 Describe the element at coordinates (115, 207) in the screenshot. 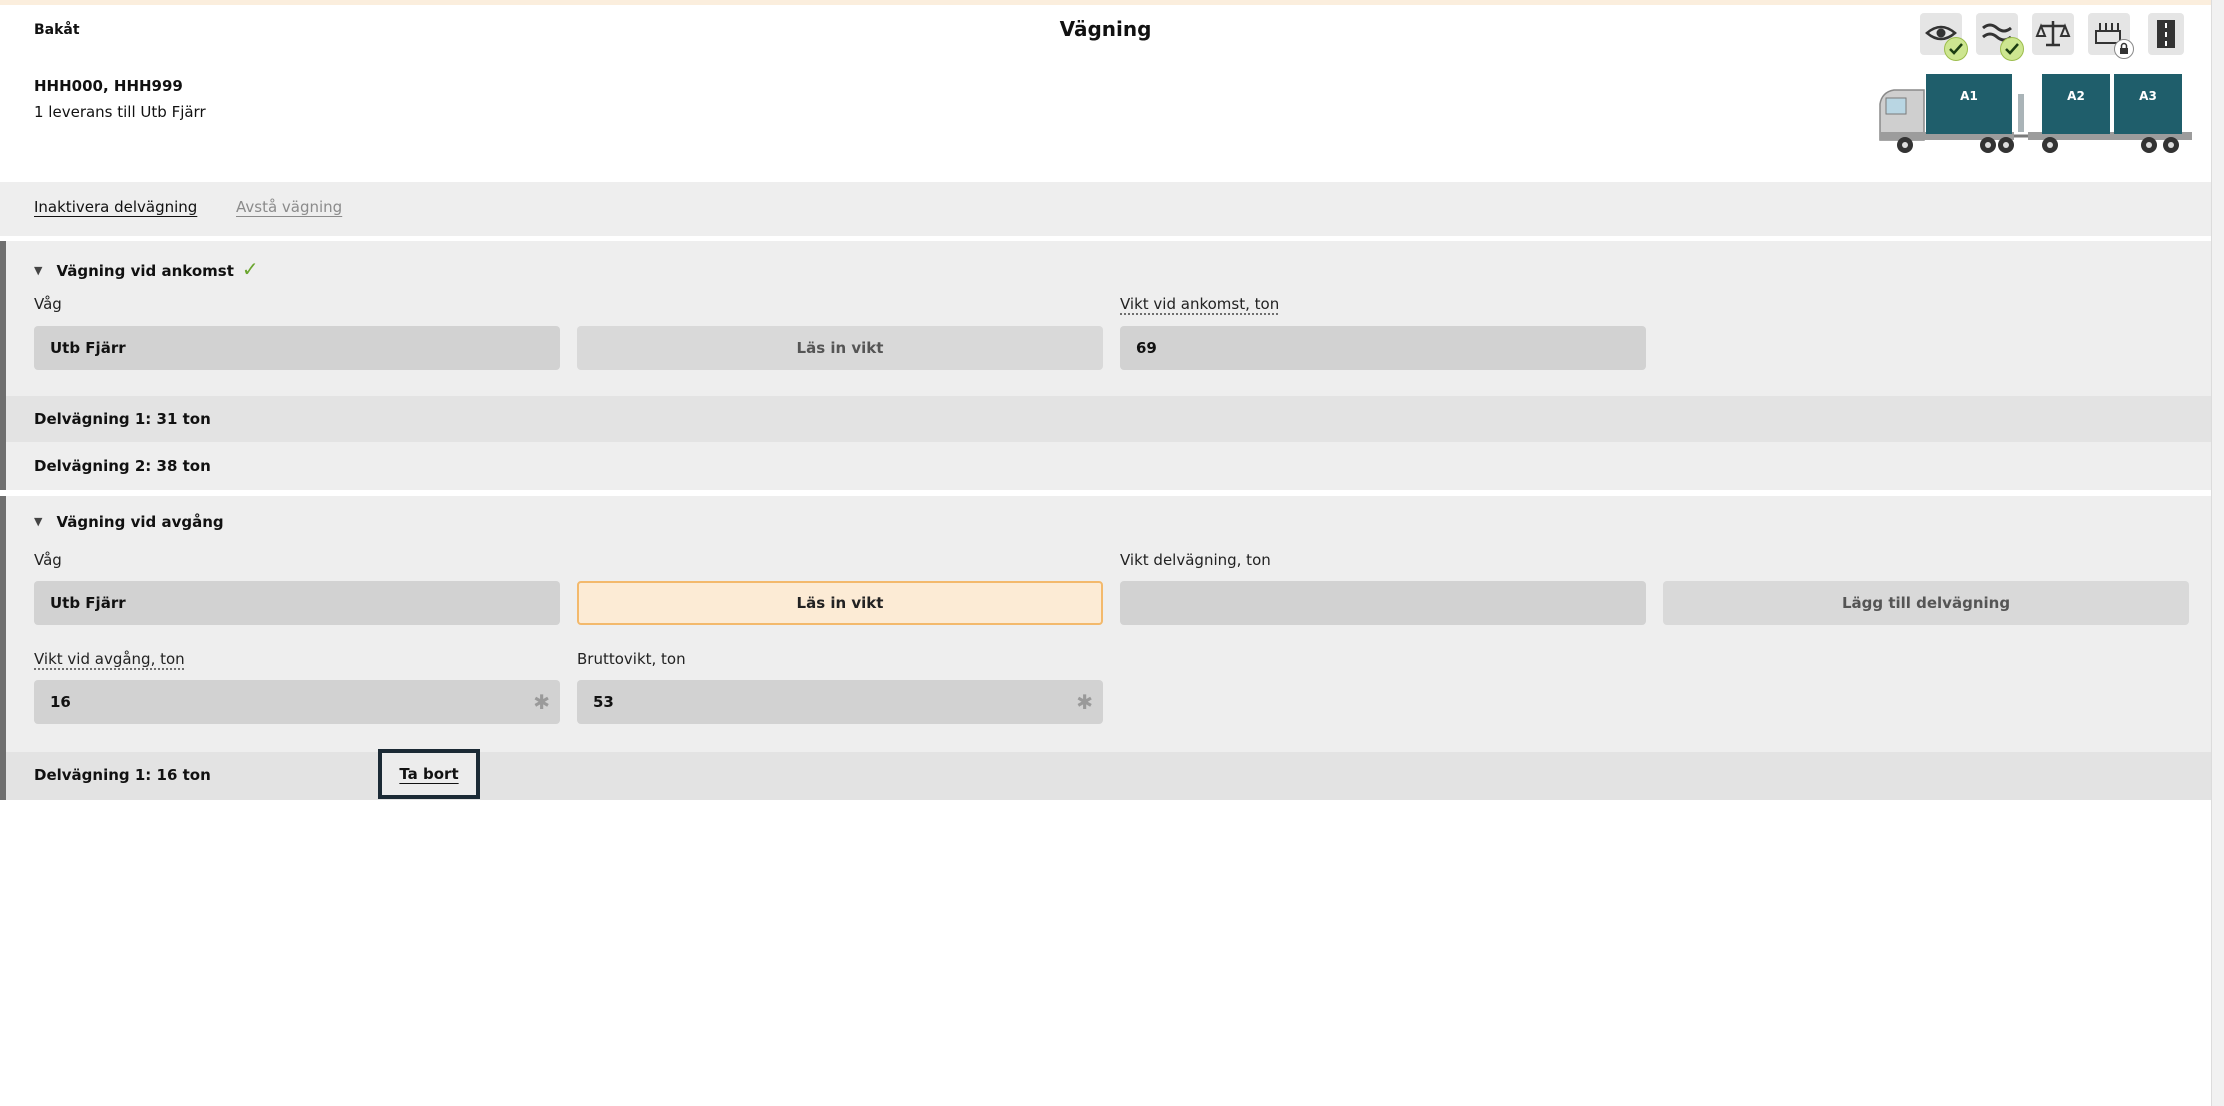

I see `deactivate-partial-weighing-link: Inaktivera delvägning` at that location.